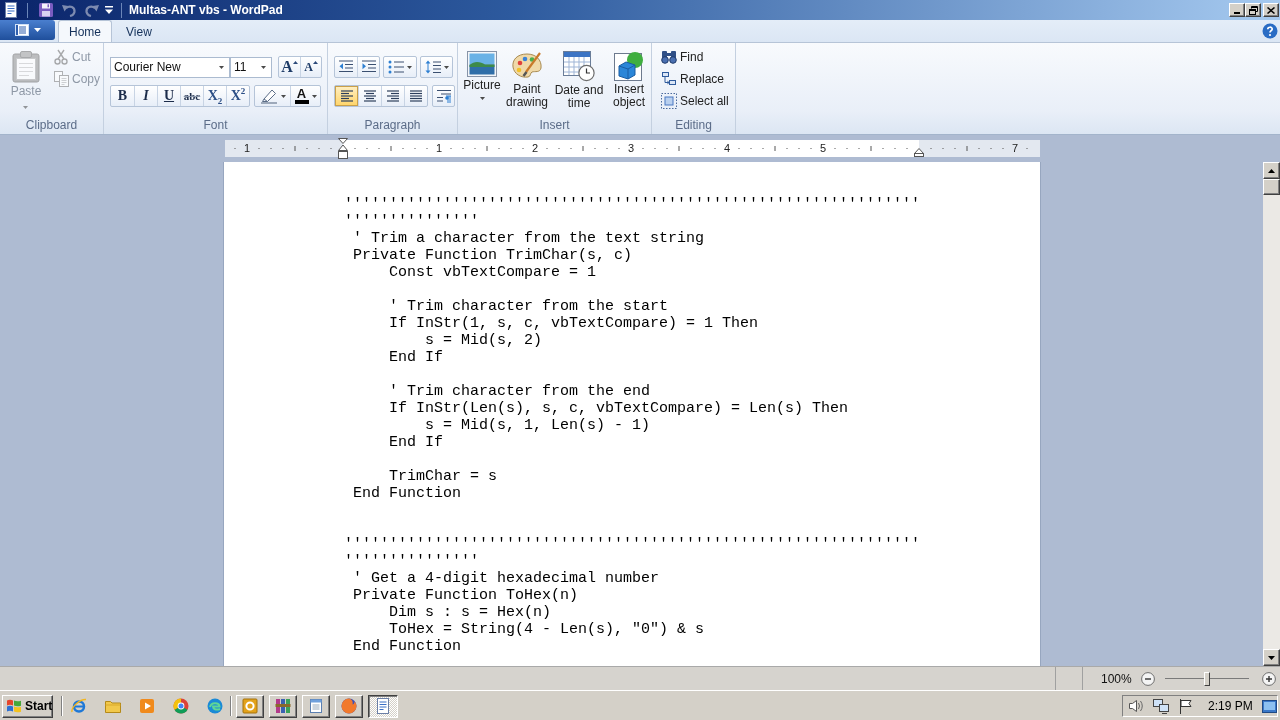 The width and height of the screenshot is (1280, 720). What do you see at coordinates (301, 102) in the screenshot?
I see `color-swatch-icon` at bounding box center [301, 102].